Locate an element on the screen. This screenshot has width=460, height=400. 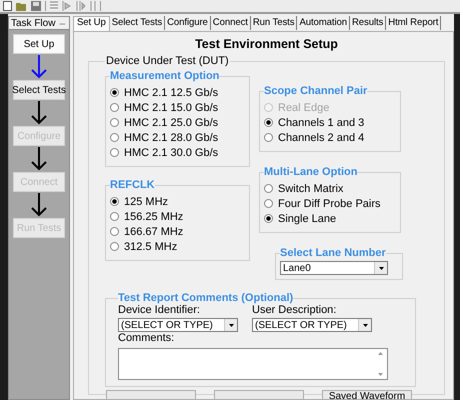
list-icon is located at coordinates (54, 6).